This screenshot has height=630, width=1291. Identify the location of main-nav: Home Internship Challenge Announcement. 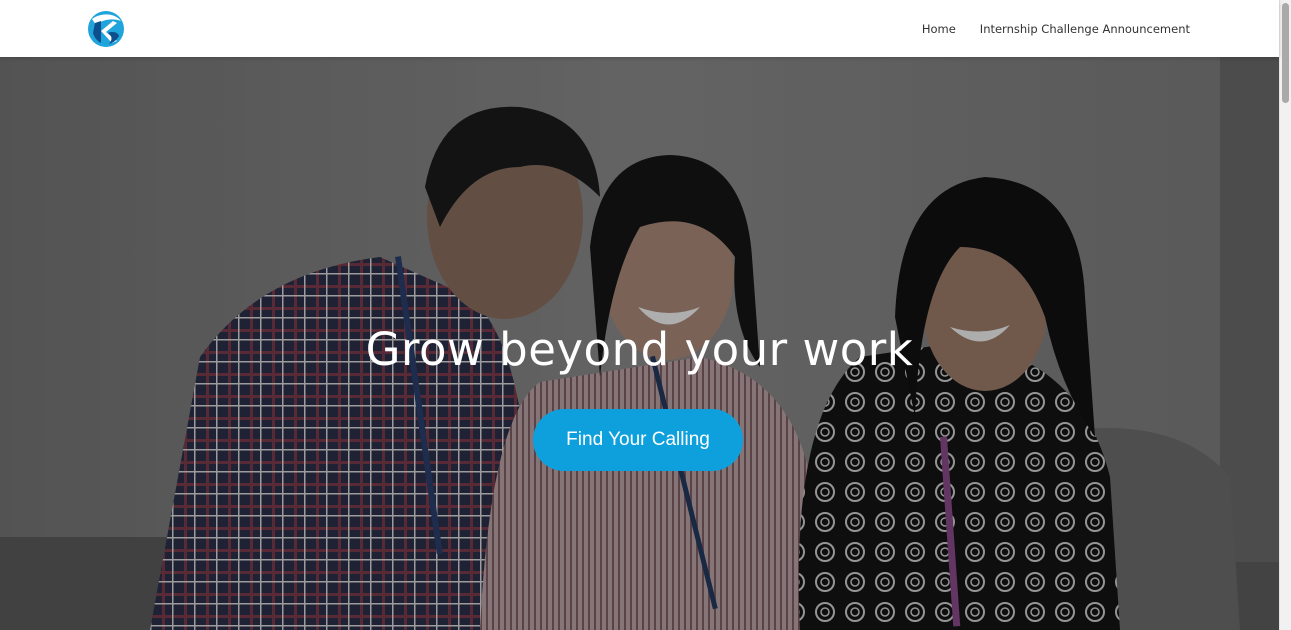
(1056, 28).